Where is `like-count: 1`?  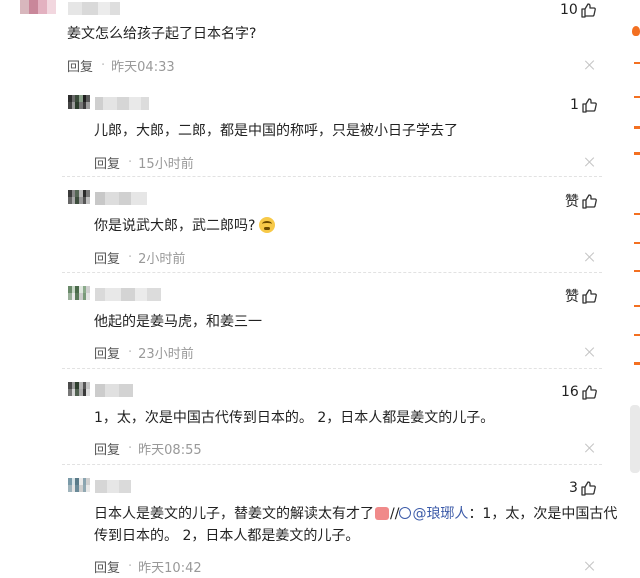
like-count: 1 is located at coordinates (574, 105).